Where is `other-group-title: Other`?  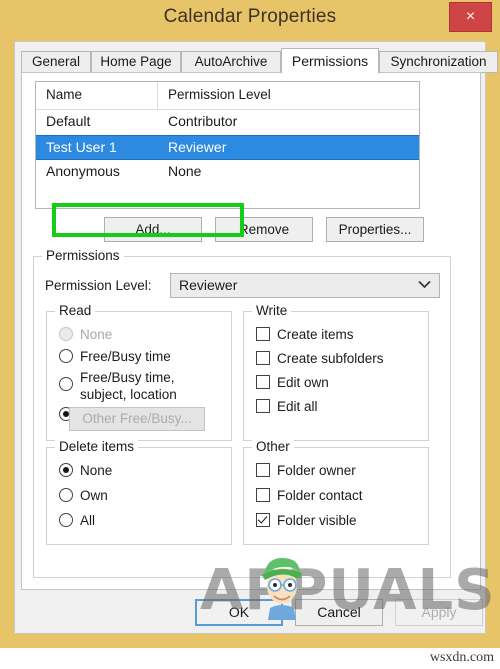 other-group-title: Other is located at coordinates (273, 446).